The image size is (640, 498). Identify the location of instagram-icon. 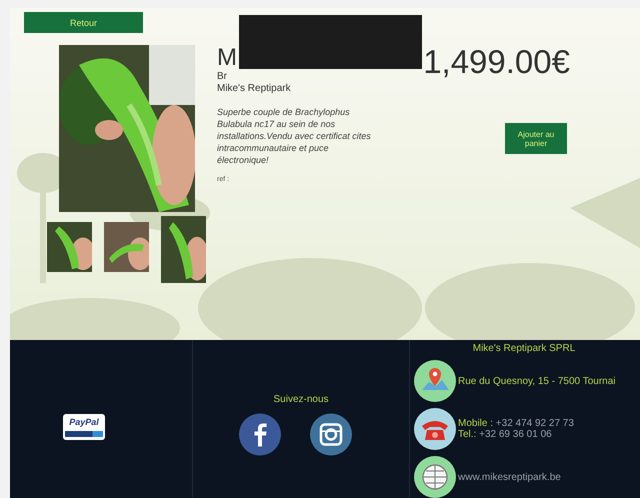
(331, 434).